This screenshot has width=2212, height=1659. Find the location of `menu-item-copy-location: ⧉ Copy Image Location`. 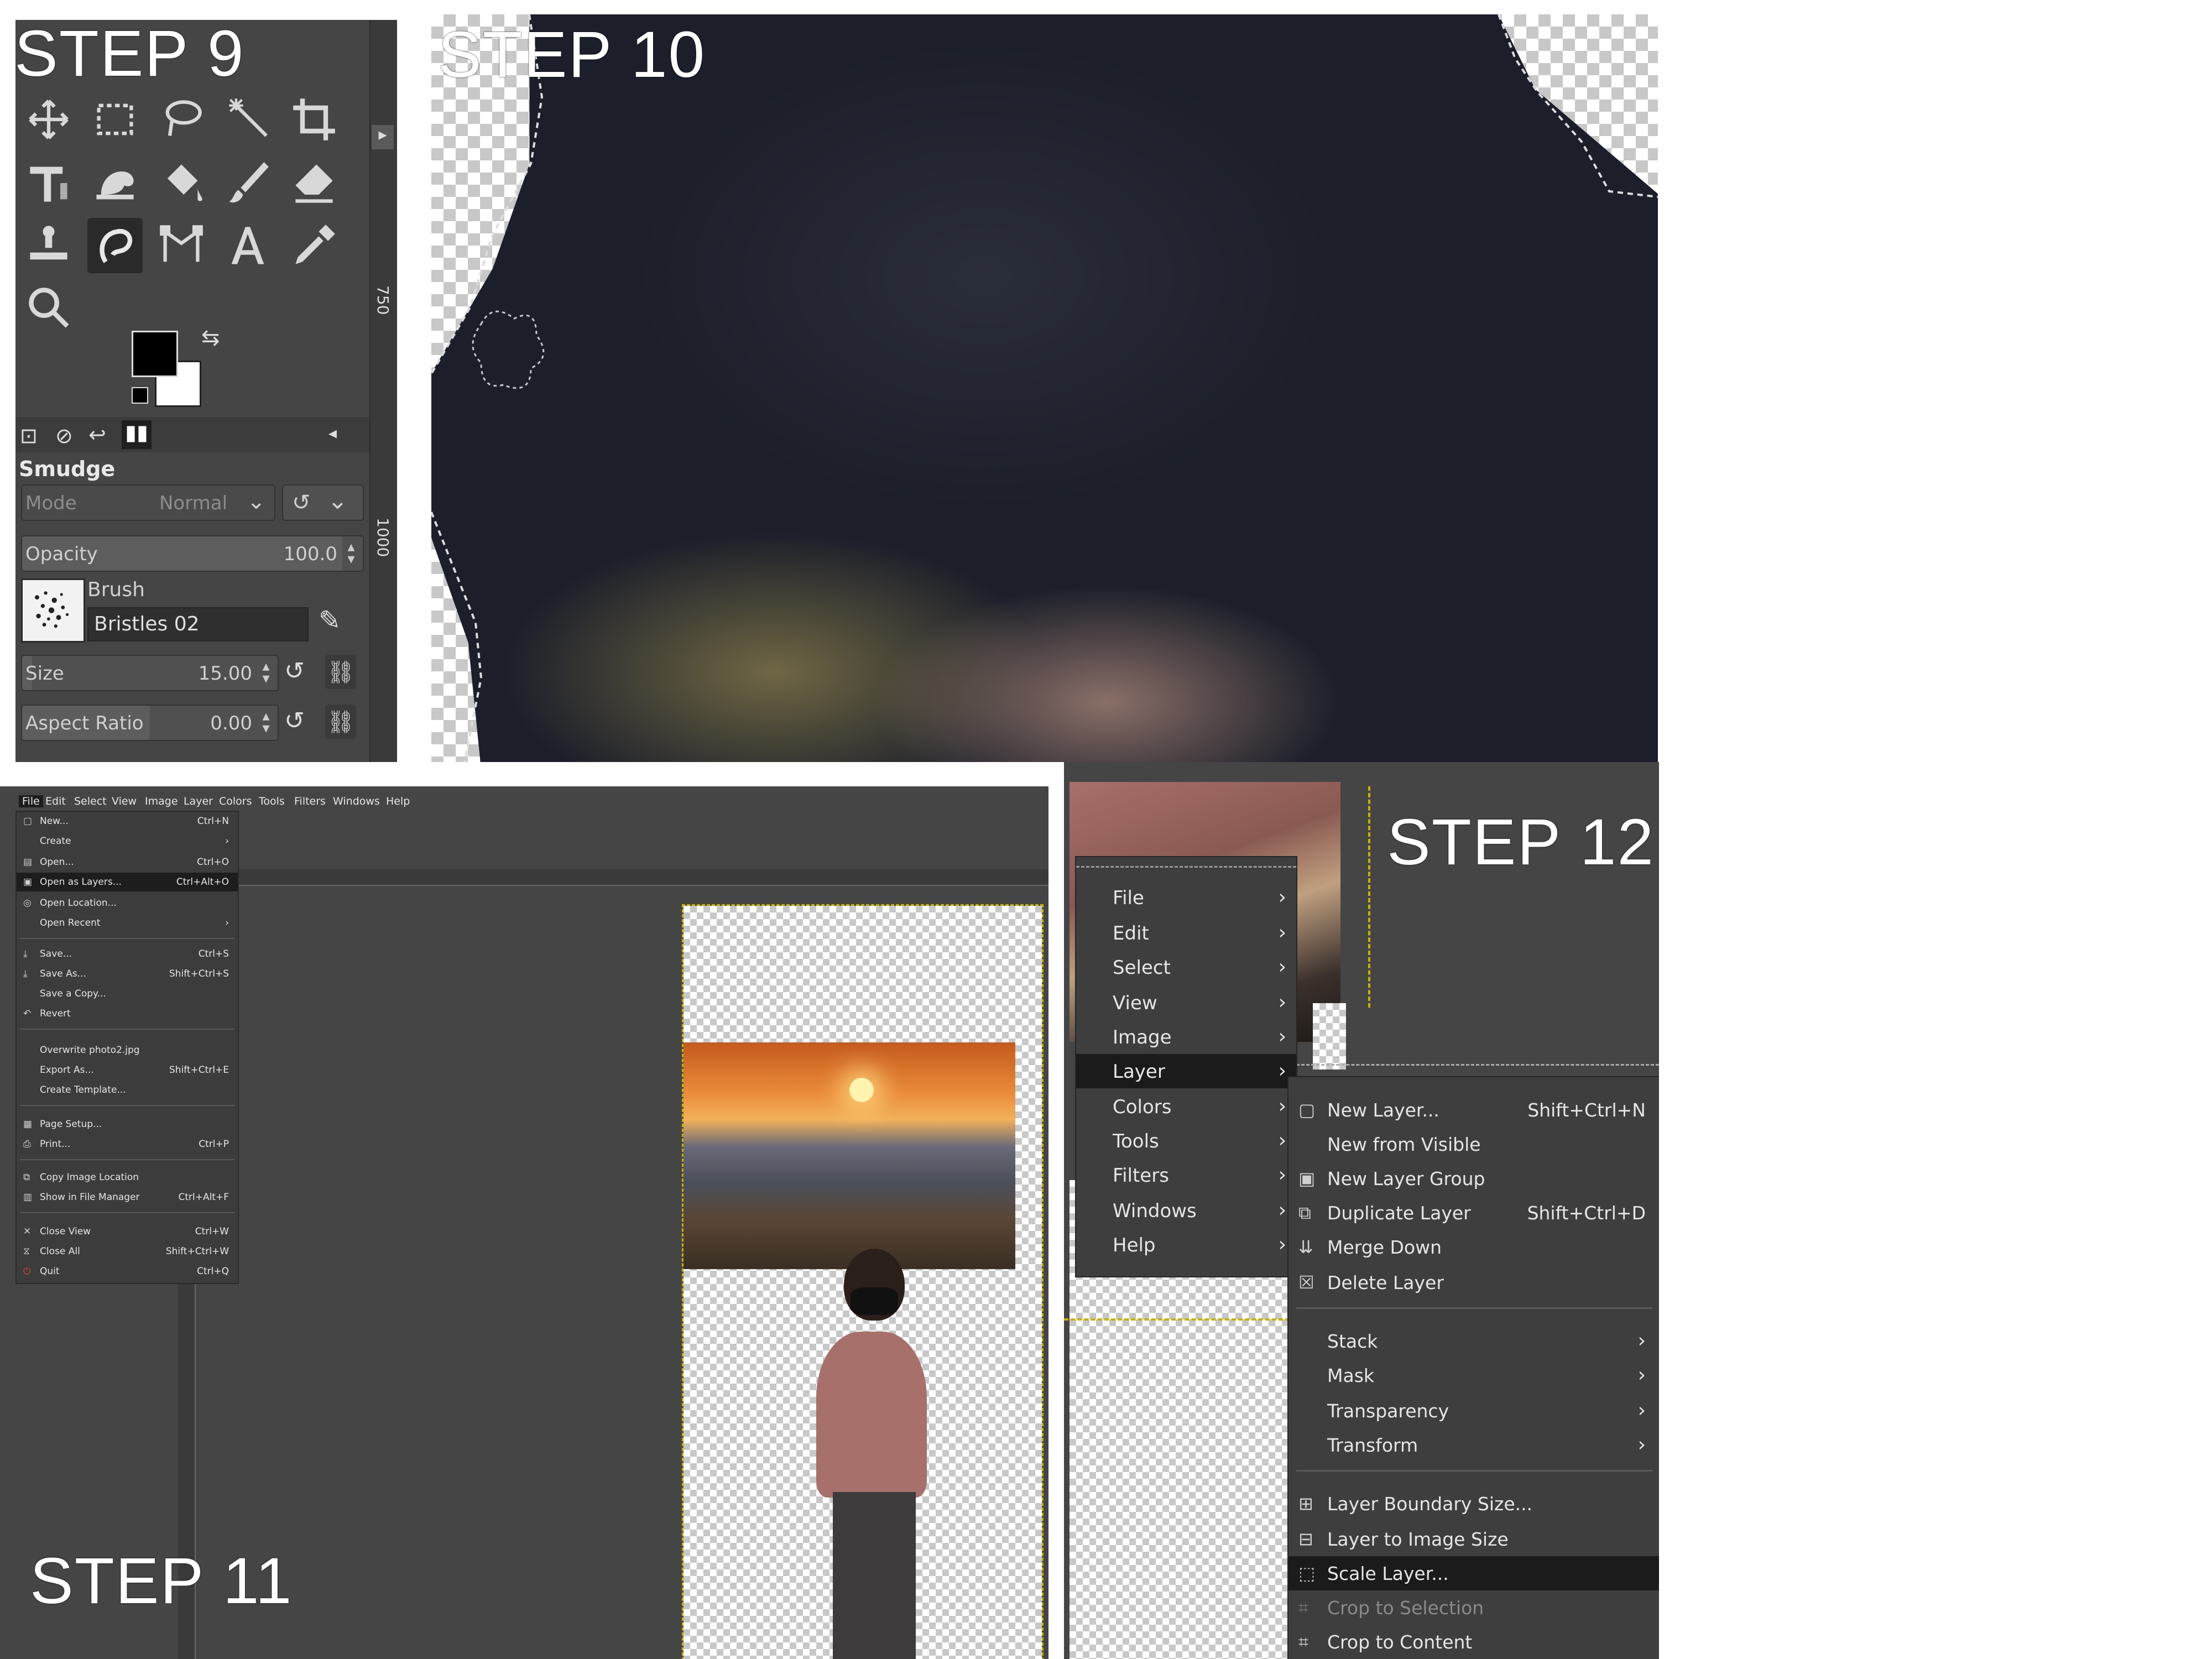

menu-item-copy-location: ⧉ Copy Image Location is located at coordinates (128, 1177).